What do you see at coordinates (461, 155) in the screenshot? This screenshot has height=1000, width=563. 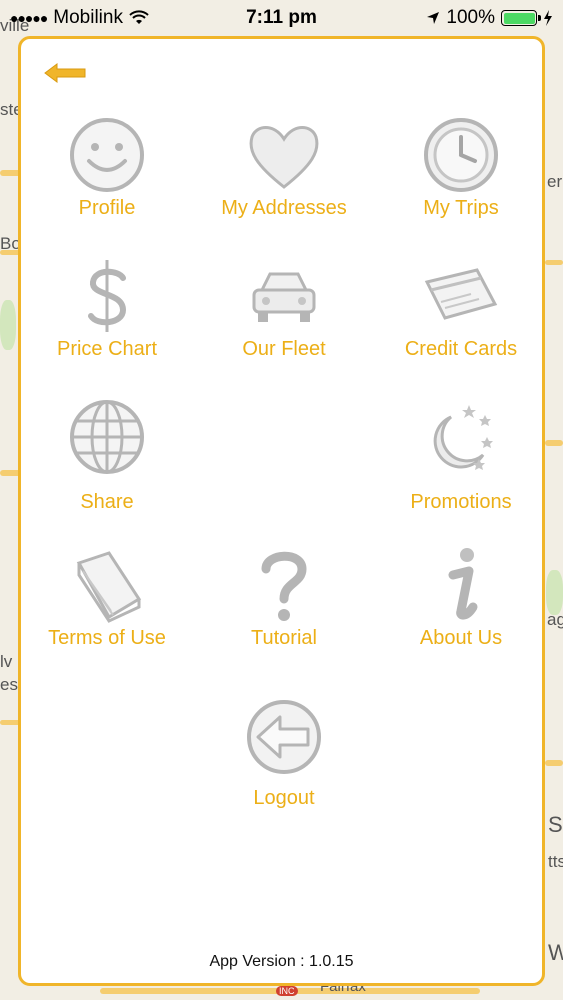 I see `clock-icon` at bounding box center [461, 155].